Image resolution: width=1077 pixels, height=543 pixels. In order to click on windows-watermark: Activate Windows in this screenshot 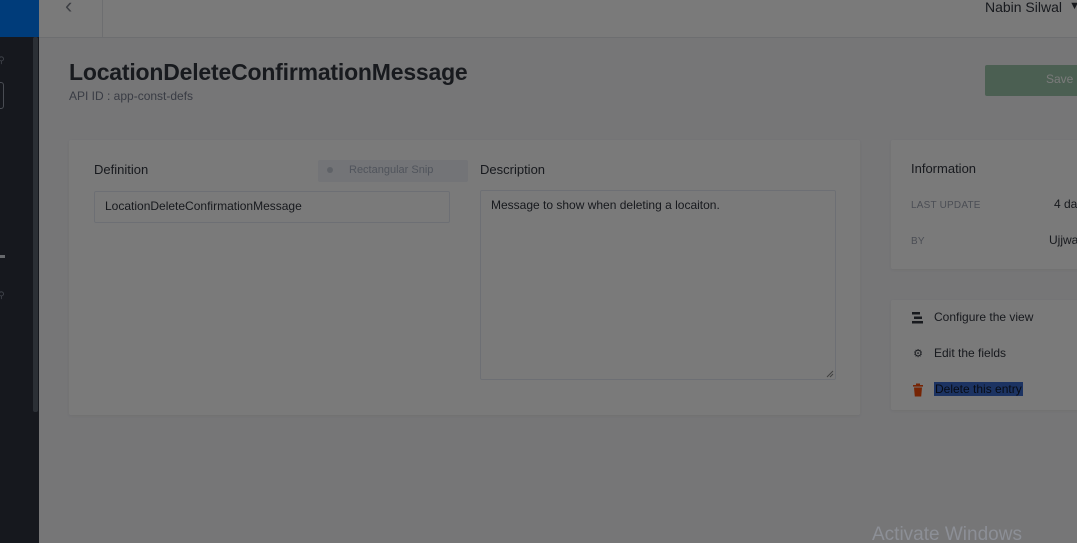, I will do `click(947, 533)`.